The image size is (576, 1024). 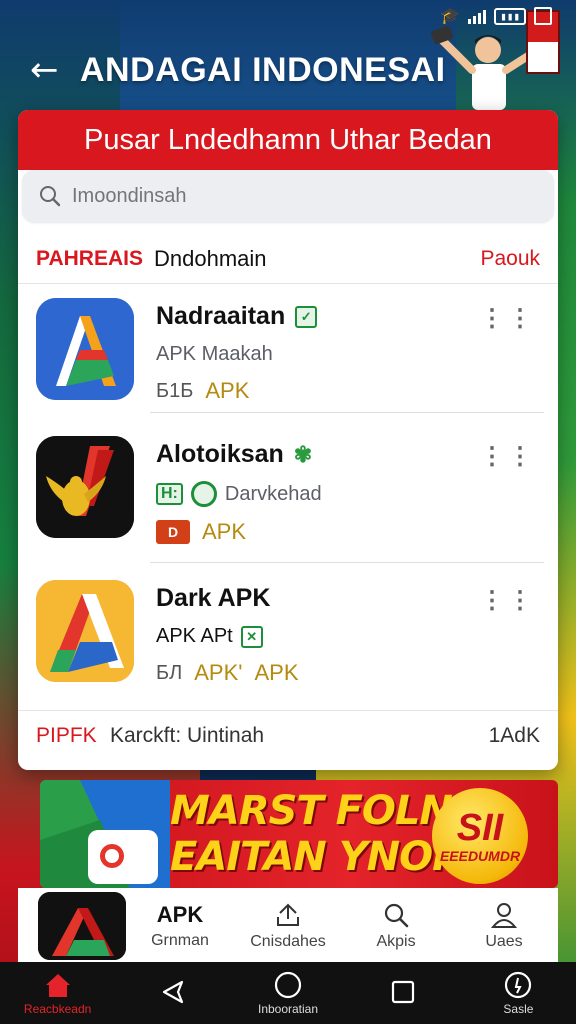 What do you see at coordinates (299, 834) in the screenshot?
I see `promo-banner: MARST FOLN EAITAN YNOKS SII EEEDUMDR` at bounding box center [299, 834].